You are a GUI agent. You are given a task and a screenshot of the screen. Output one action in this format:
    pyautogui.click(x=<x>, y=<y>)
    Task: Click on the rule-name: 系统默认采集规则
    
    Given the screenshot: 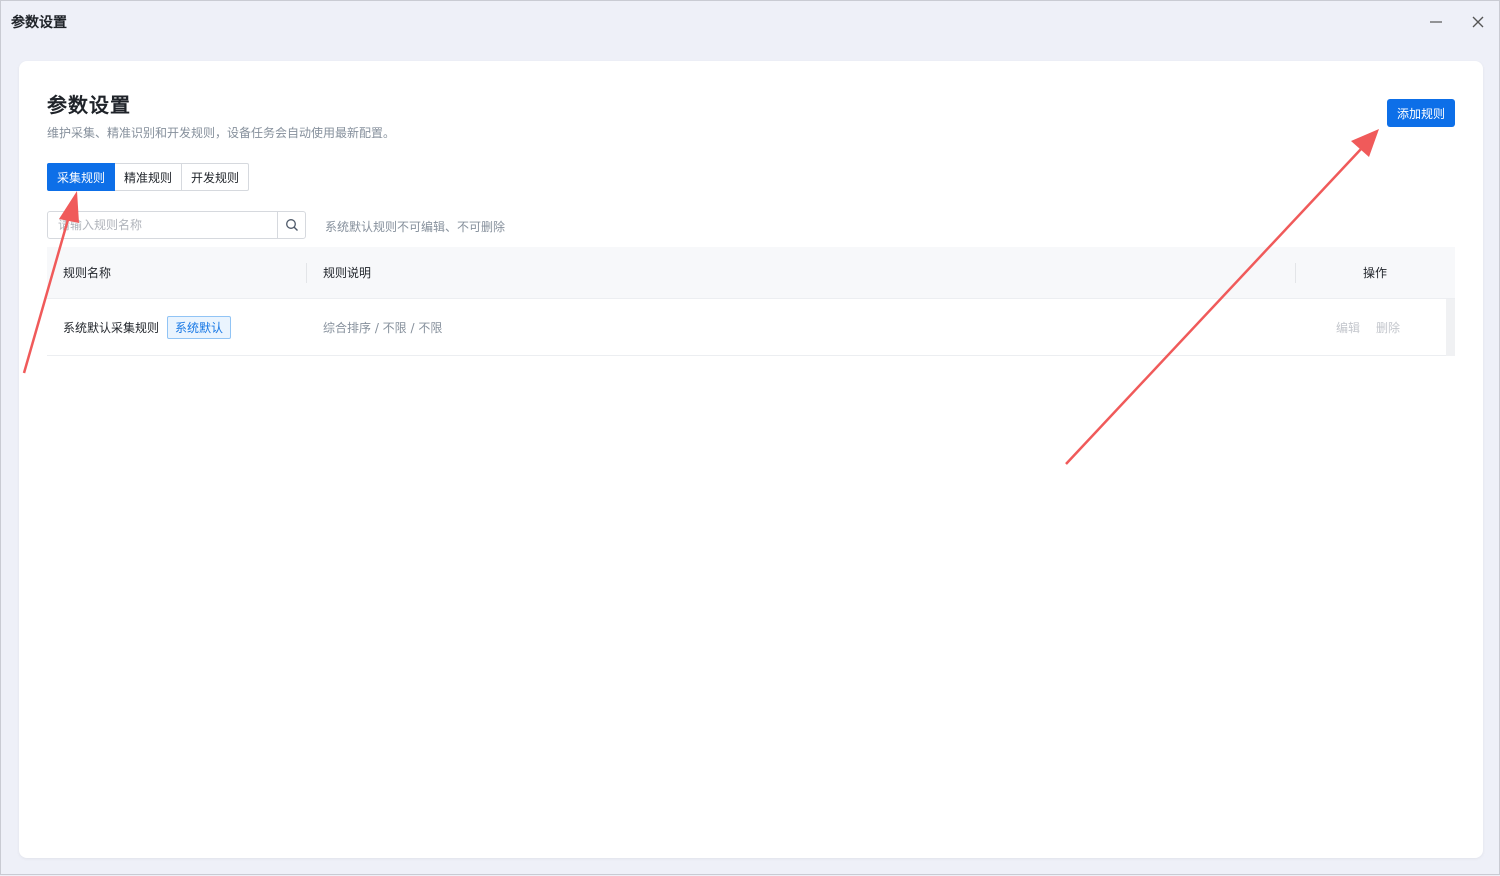 What is the action you would take?
    pyautogui.click(x=111, y=327)
    